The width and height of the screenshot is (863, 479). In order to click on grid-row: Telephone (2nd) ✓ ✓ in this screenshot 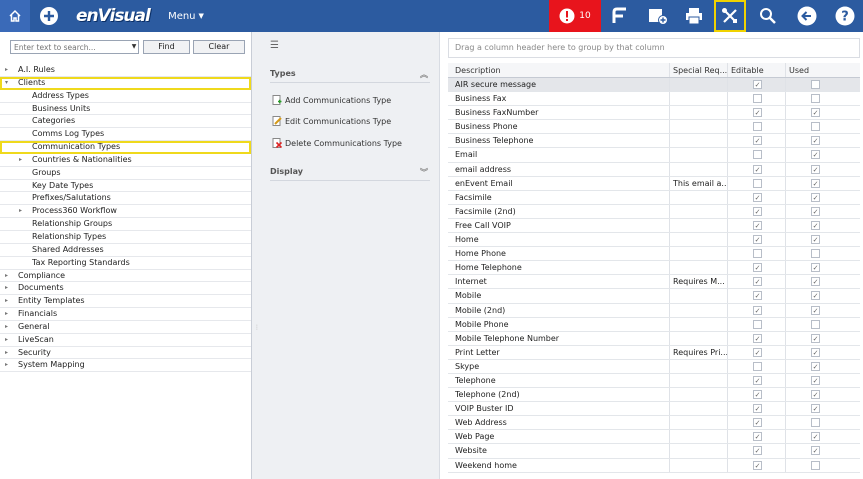, I will do `click(654, 395)`.